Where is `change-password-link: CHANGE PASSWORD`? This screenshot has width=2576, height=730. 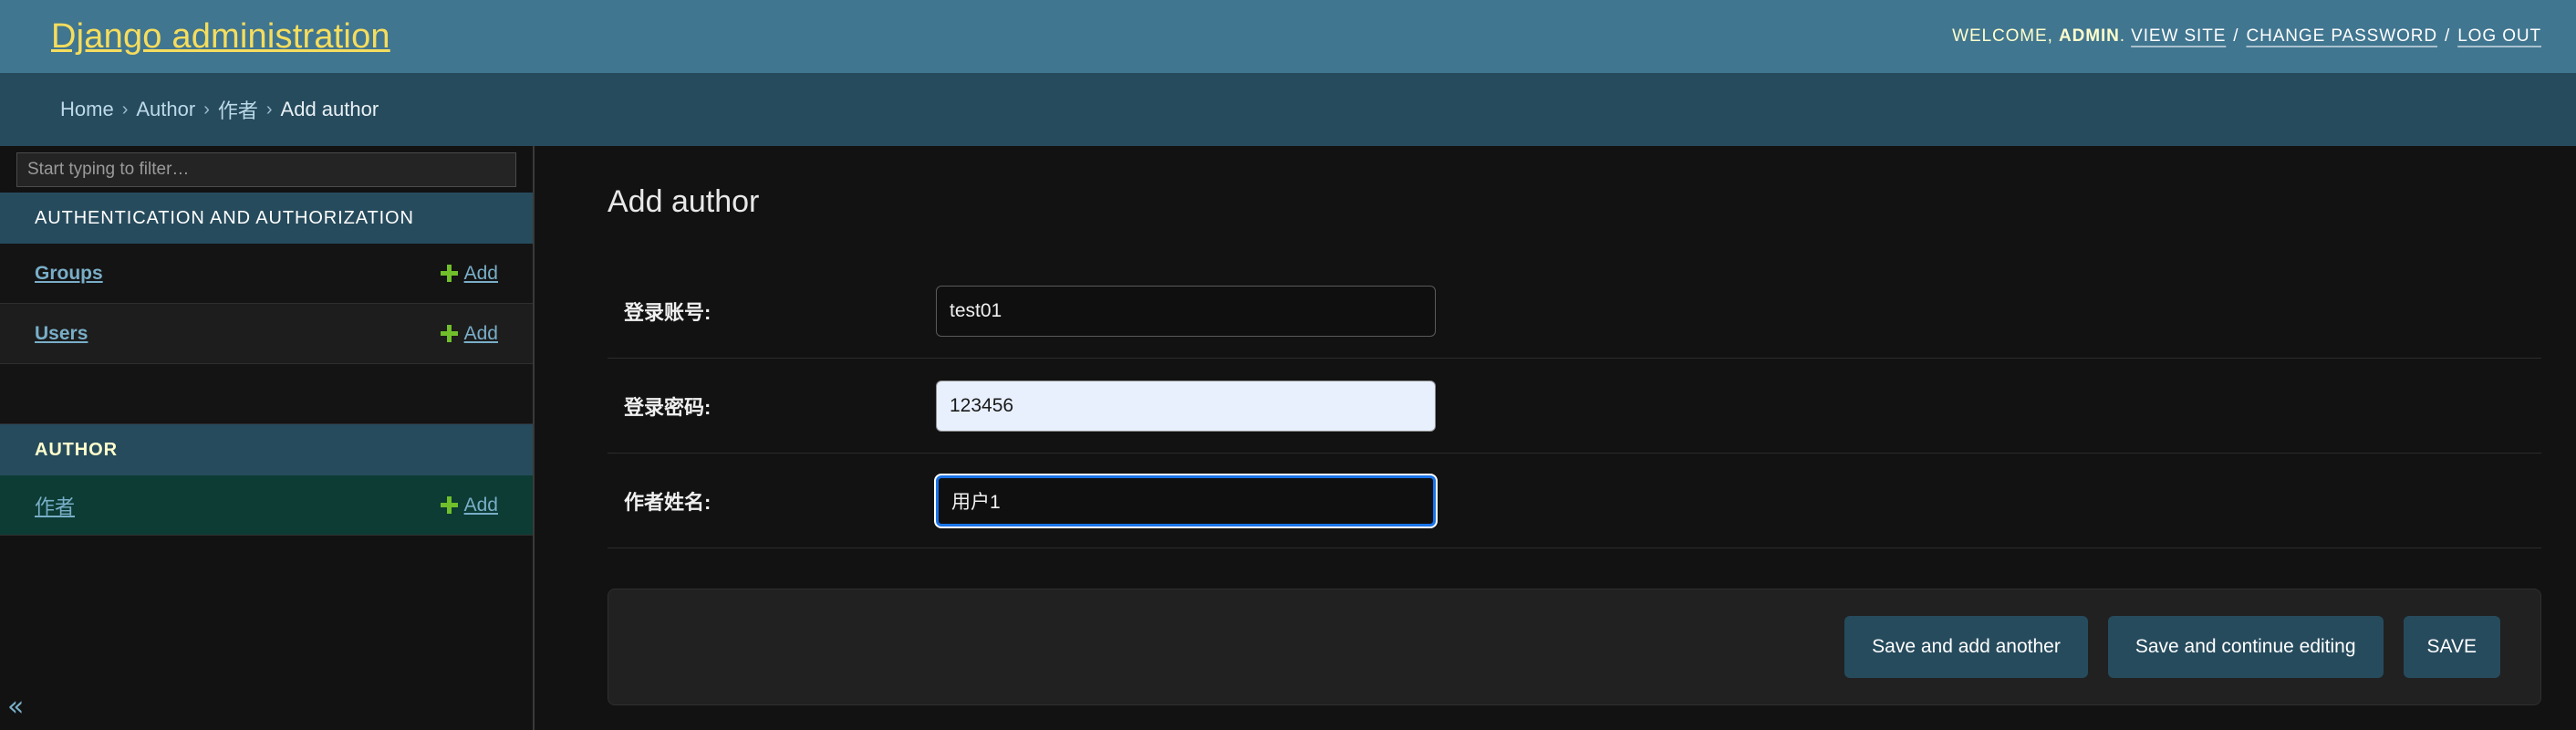
change-password-link: CHANGE PASSWORD is located at coordinates (2341, 36).